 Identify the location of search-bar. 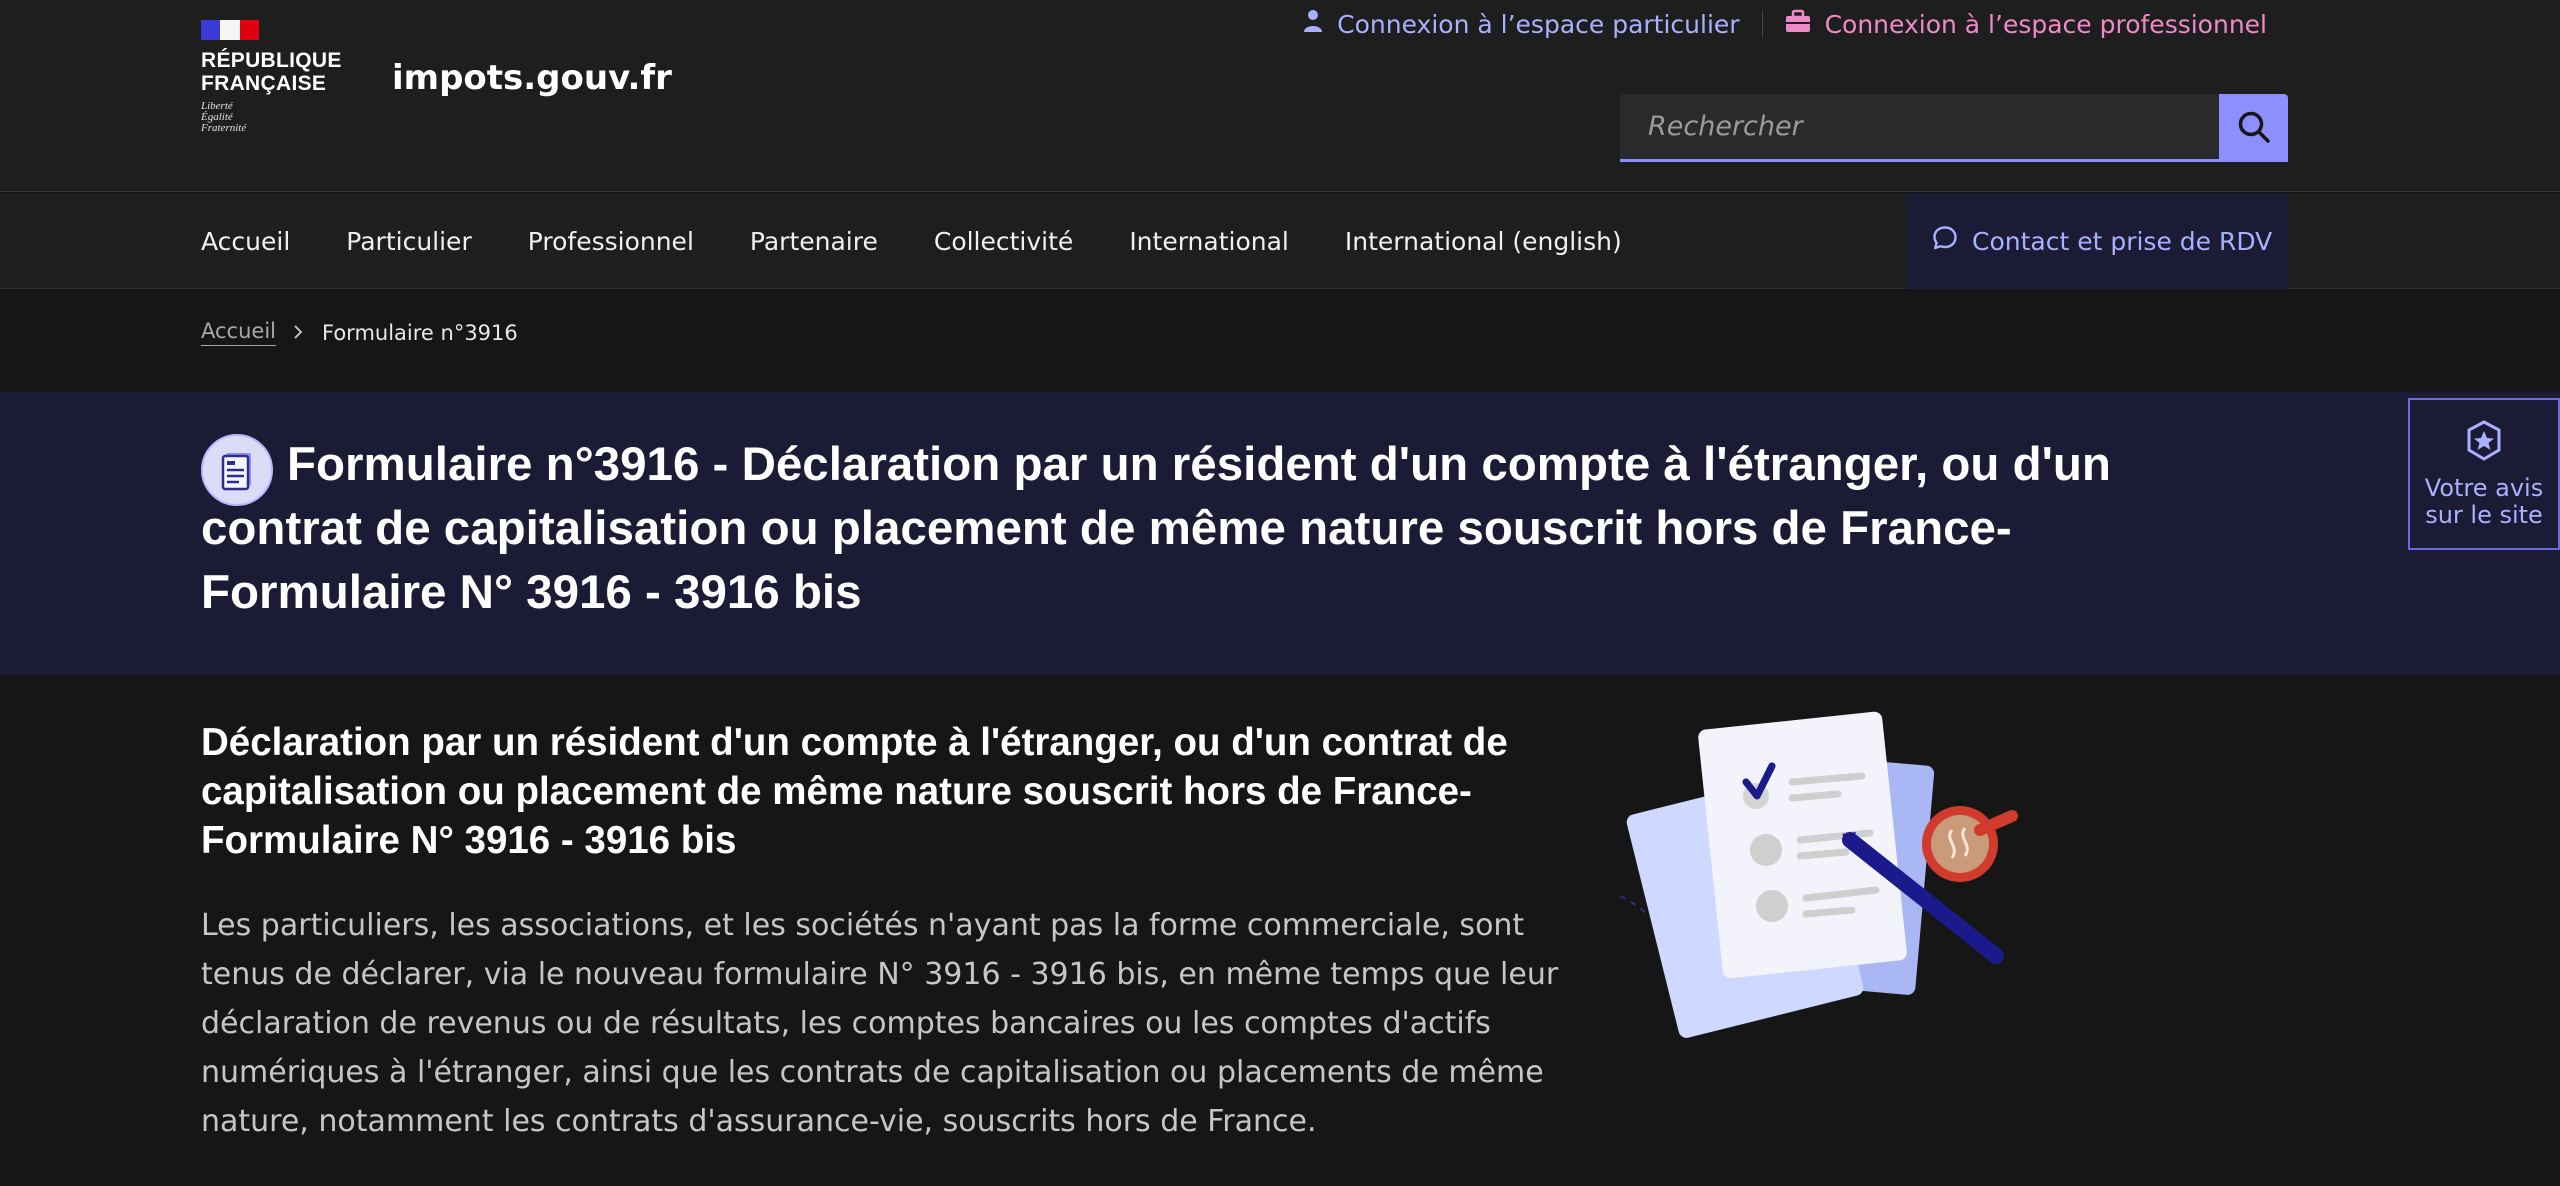
(1954, 128).